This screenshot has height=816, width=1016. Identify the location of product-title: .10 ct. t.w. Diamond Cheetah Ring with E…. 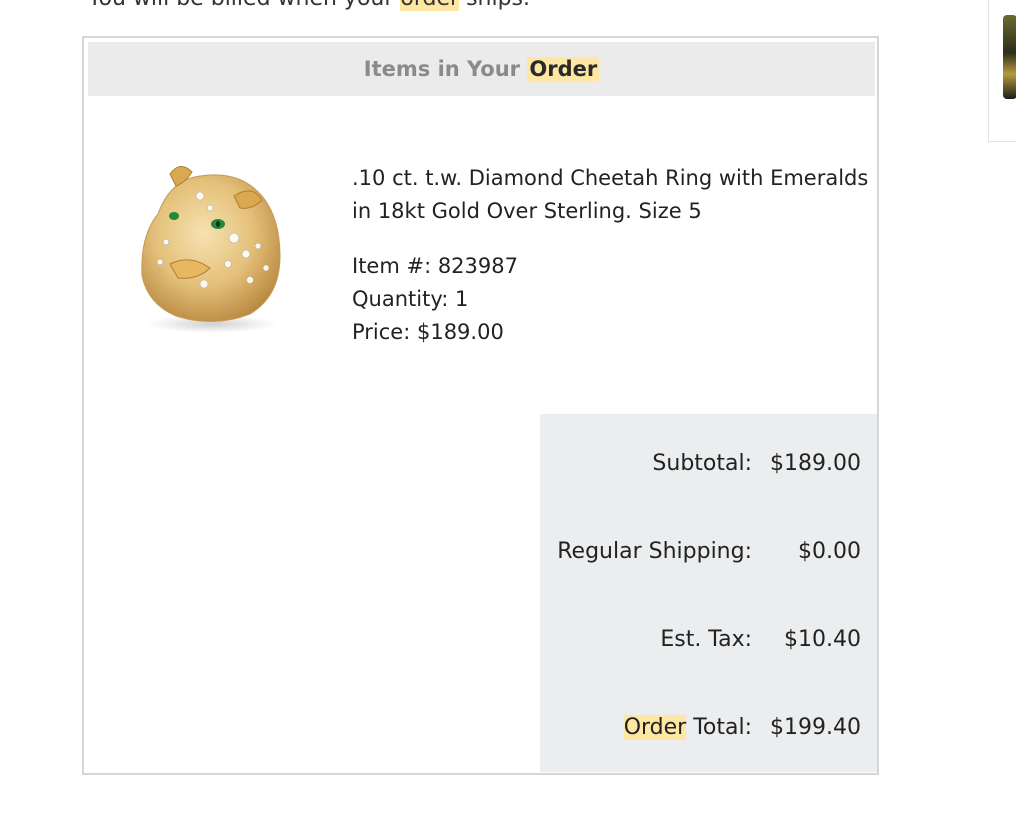
(612, 195).